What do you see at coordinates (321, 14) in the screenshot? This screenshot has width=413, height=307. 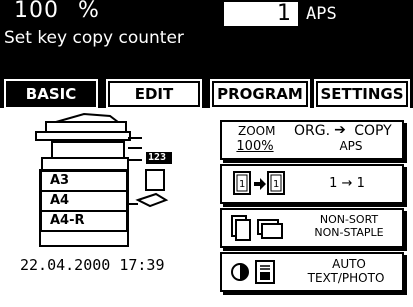 I see `paper-mode: APS` at bounding box center [321, 14].